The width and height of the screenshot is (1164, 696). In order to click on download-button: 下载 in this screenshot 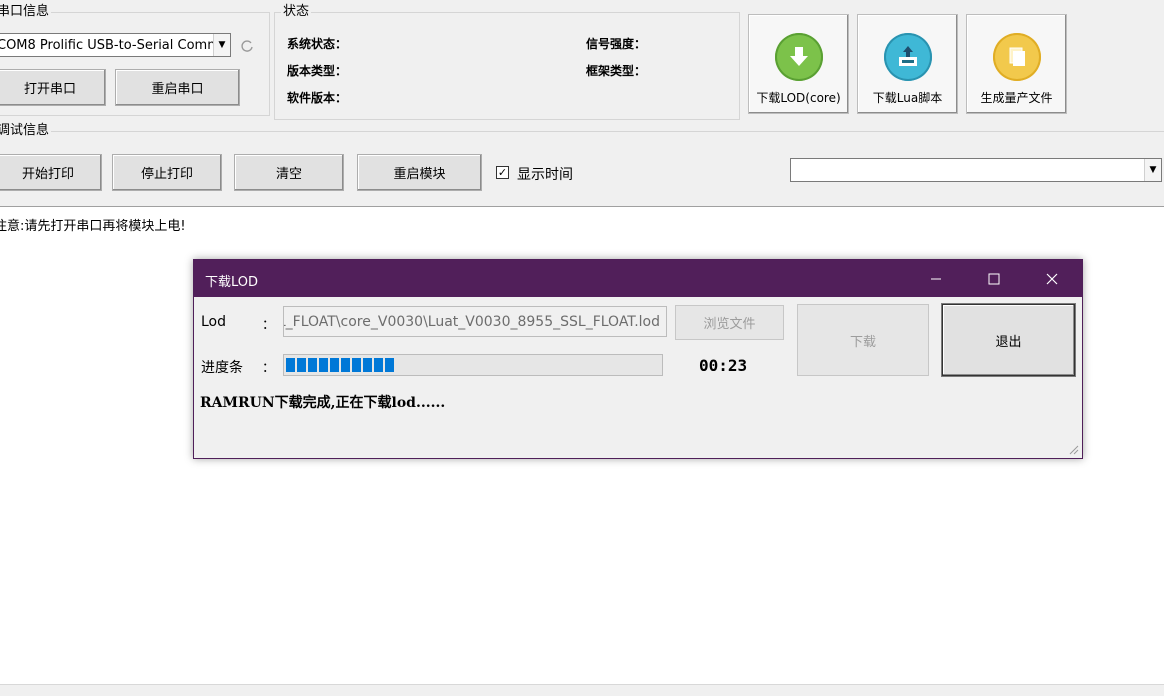, I will do `click(863, 340)`.